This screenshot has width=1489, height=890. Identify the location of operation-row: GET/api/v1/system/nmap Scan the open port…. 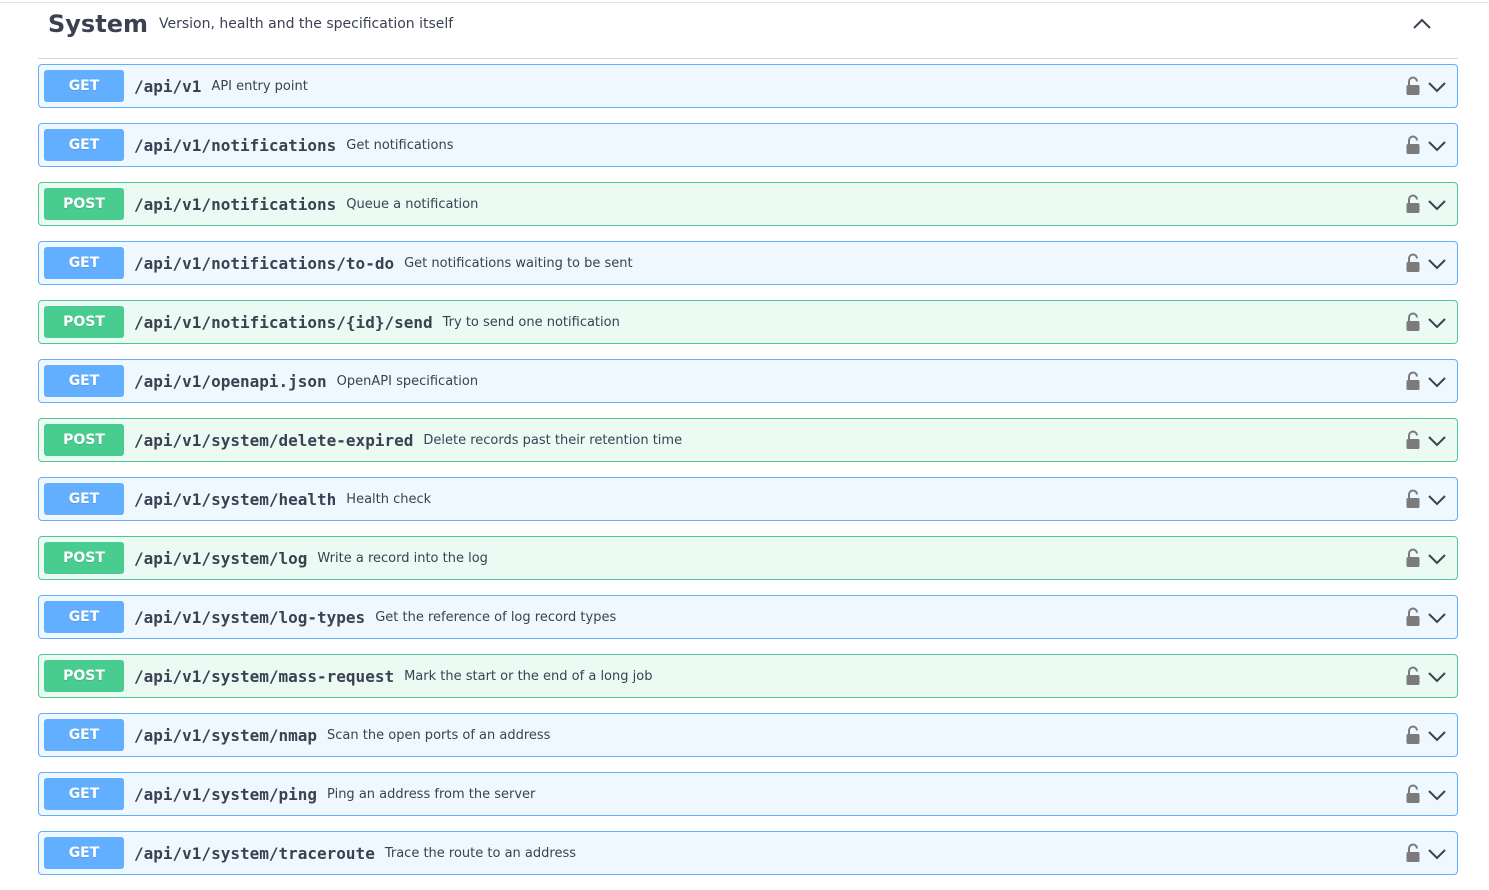
(748, 735).